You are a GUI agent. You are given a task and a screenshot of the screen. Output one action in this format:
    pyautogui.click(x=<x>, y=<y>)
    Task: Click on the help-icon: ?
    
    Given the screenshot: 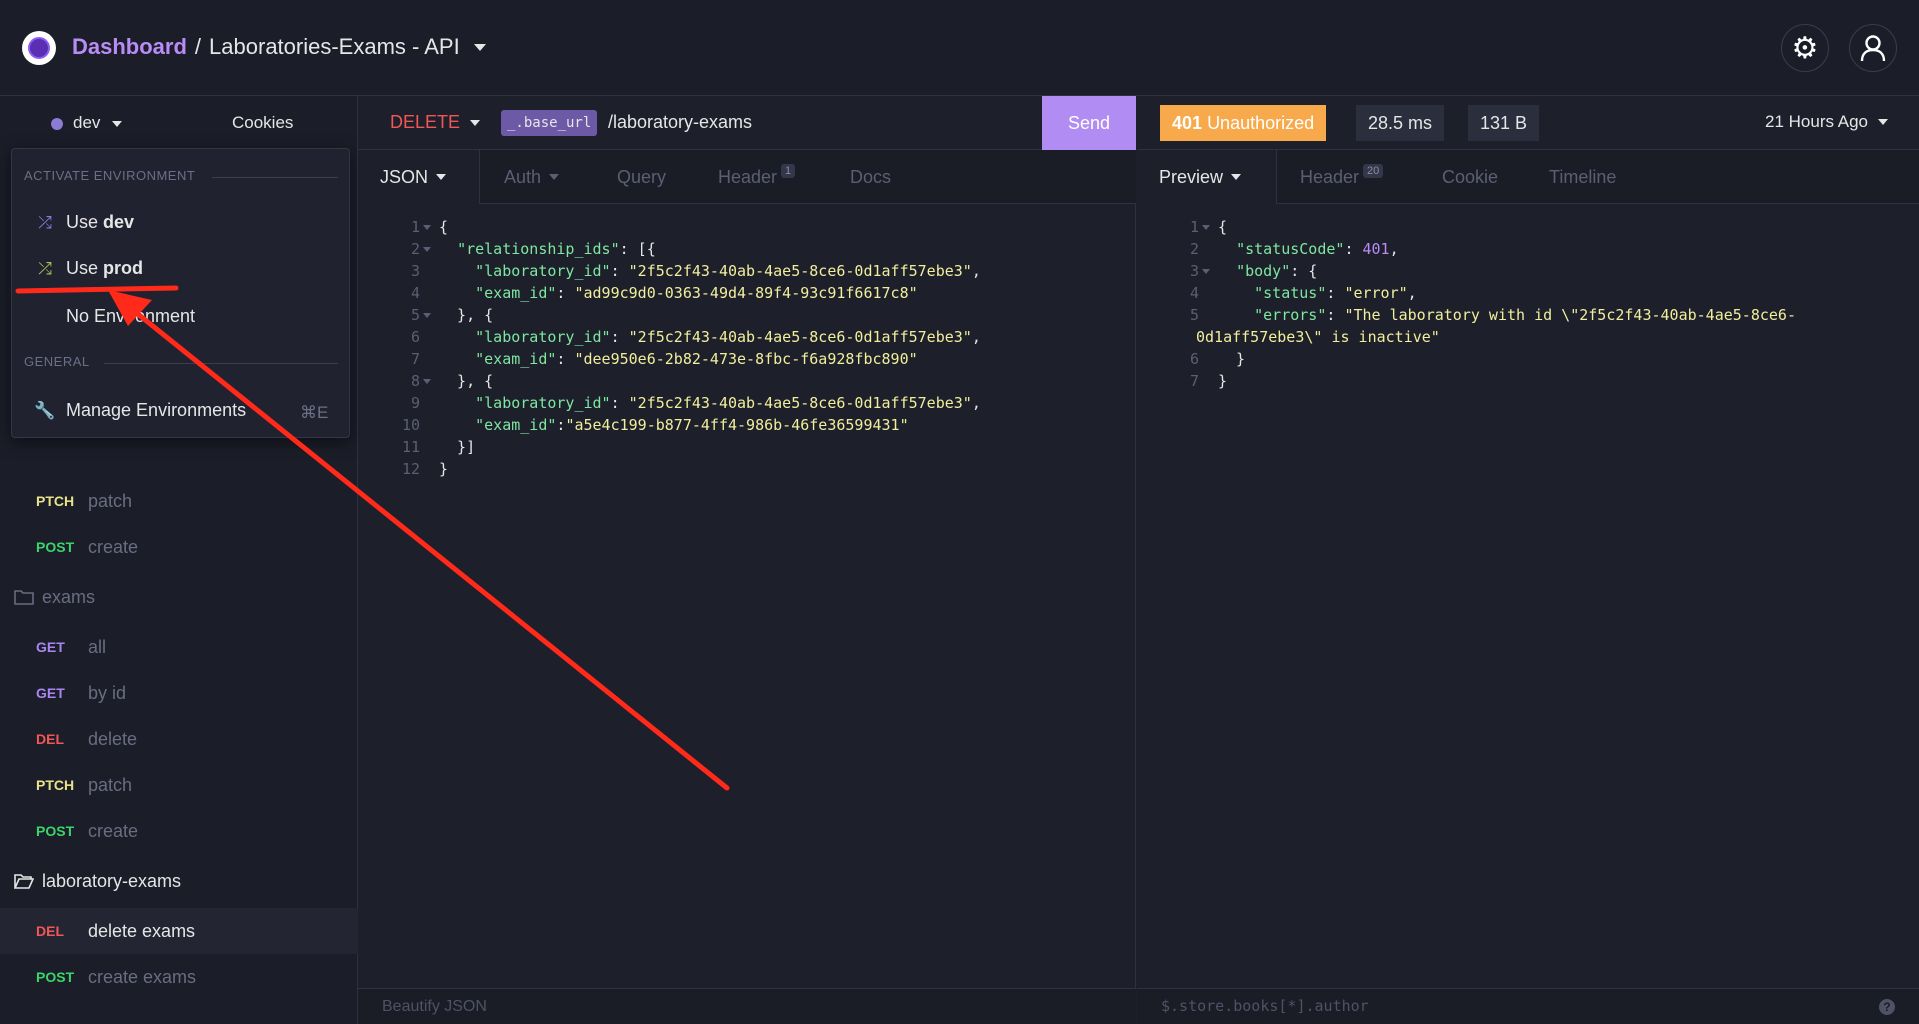 What is the action you would take?
    pyautogui.click(x=1887, y=1007)
    